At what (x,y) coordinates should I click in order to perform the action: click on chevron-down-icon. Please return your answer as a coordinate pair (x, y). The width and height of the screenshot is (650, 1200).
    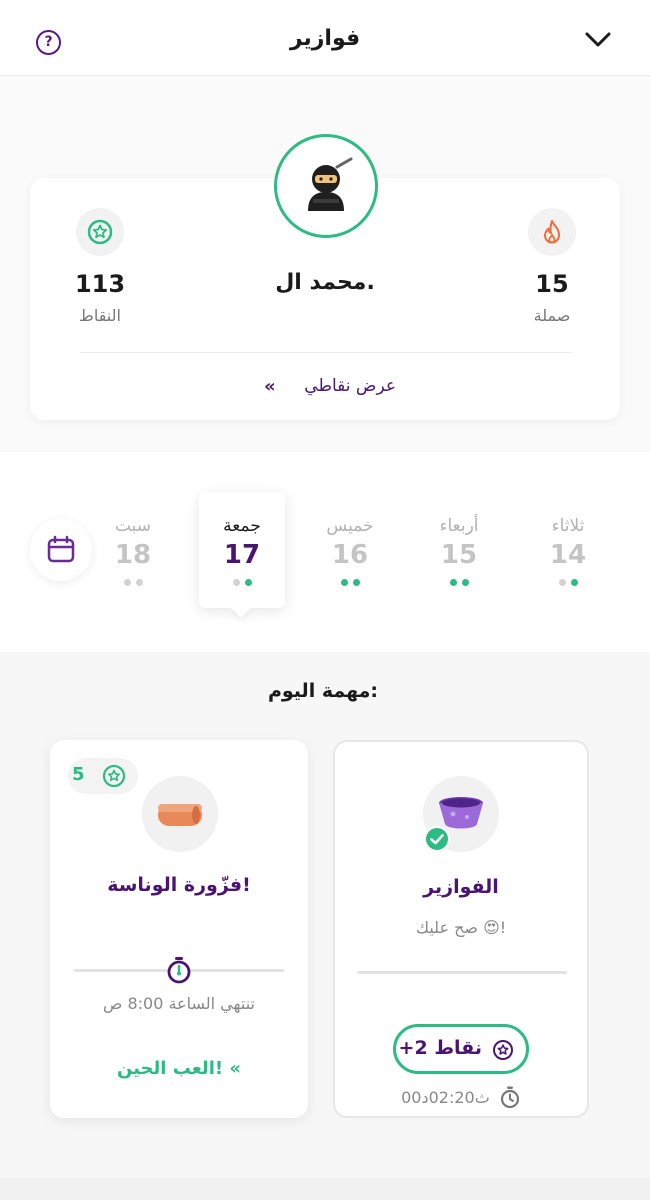
    Looking at the image, I should click on (598, 40).